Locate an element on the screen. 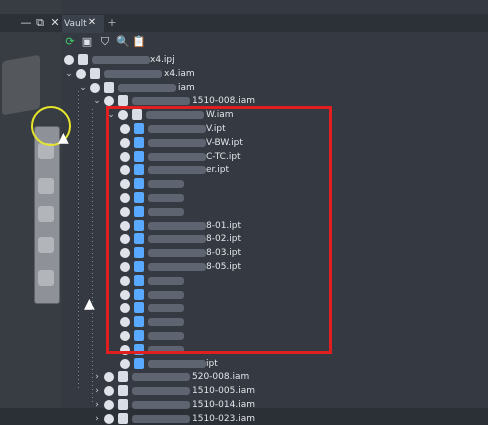 Image resolution: width=488 pixels, height=425 pixels. filter-icon: ⛉ is located at coordinates (105, 42).